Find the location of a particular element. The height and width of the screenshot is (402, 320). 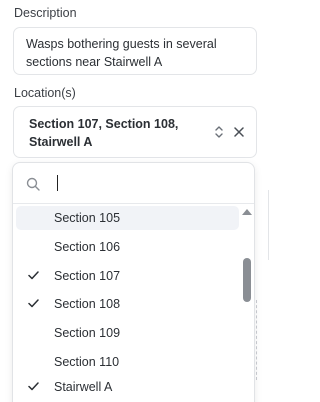

option-label: Section 105 is located at coordinates (87, 218).